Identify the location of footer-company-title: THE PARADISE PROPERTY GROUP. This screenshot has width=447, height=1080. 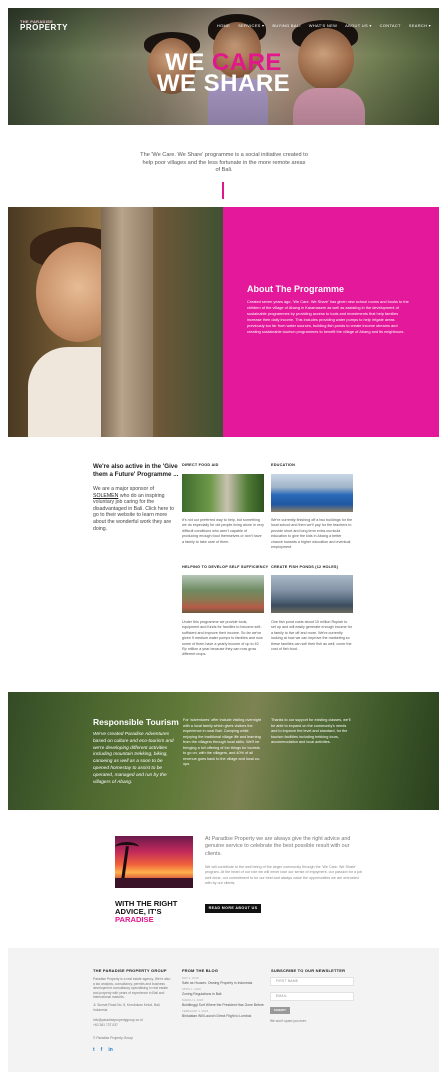
(130, 970).